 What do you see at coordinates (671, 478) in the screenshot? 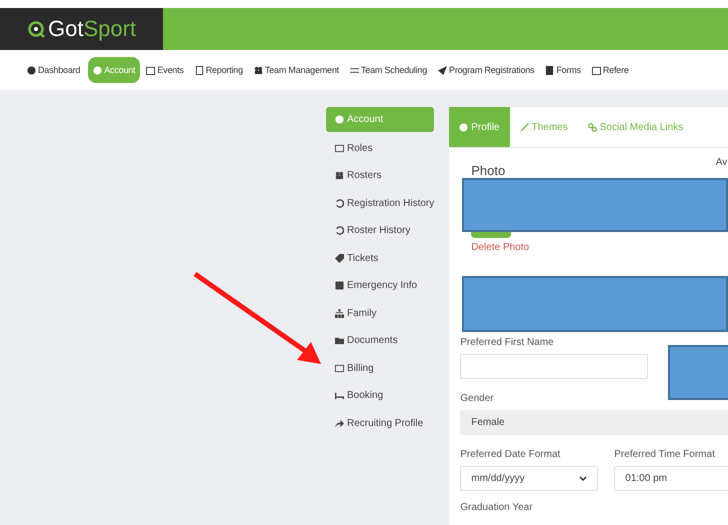
I see `time-format-select: 01:00 pm` at bounding box center [671, 478].